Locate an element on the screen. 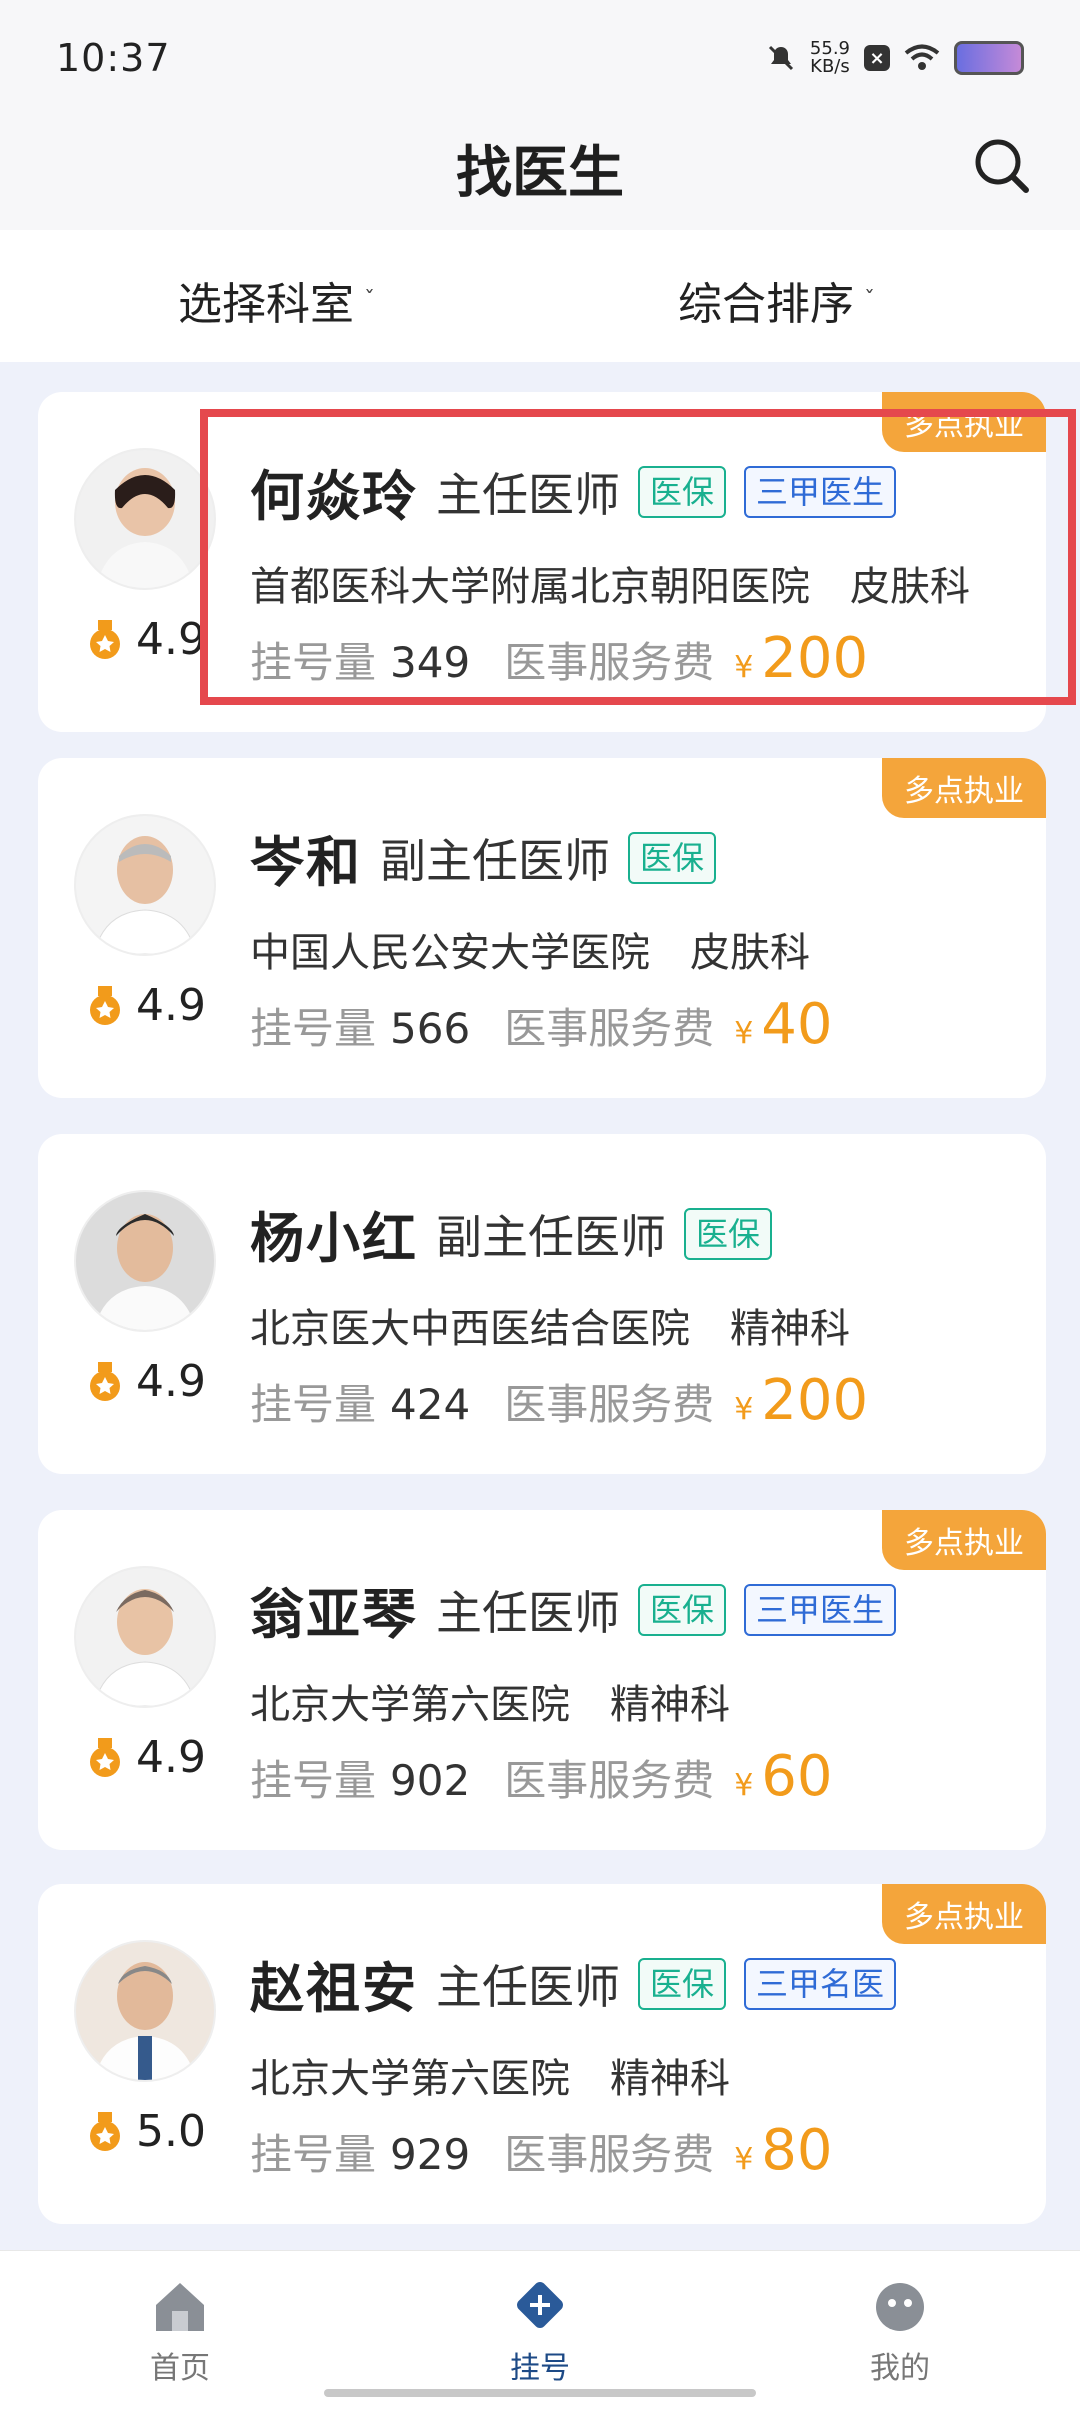  doctor-stats: 挂号量 566 医事服务费 ¥ 40 is located at coordinates (541, 1024).